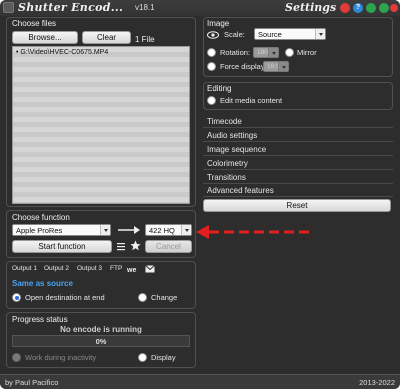  I want to click on rotation-radio, so click(211, 52).